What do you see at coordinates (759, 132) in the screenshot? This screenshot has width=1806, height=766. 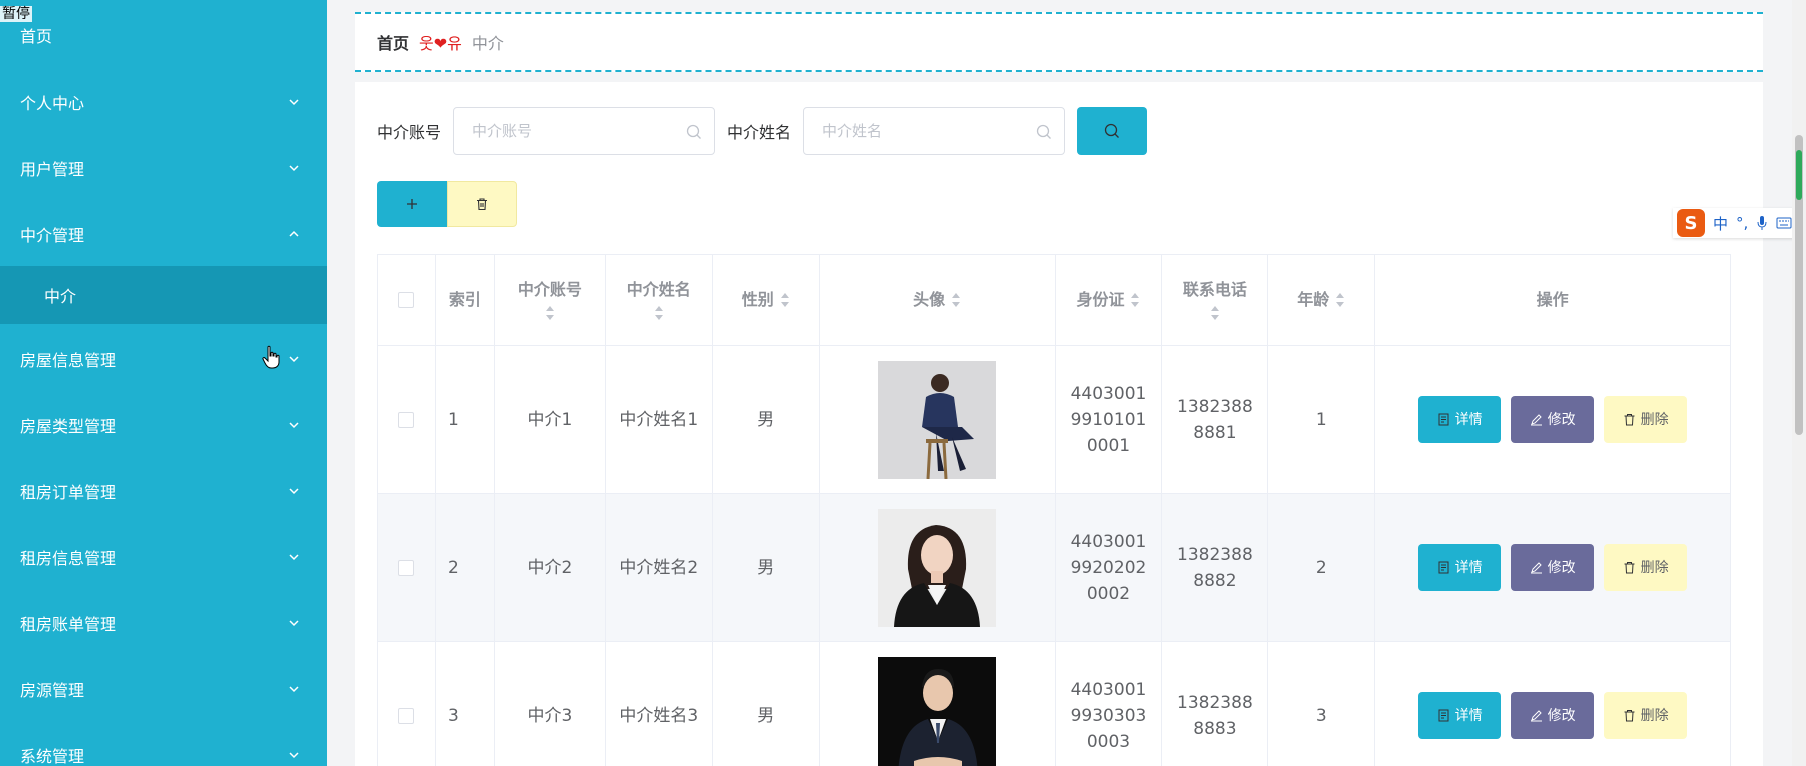 I see `name-label: 中介姓名` at bounding box center [759, 132].